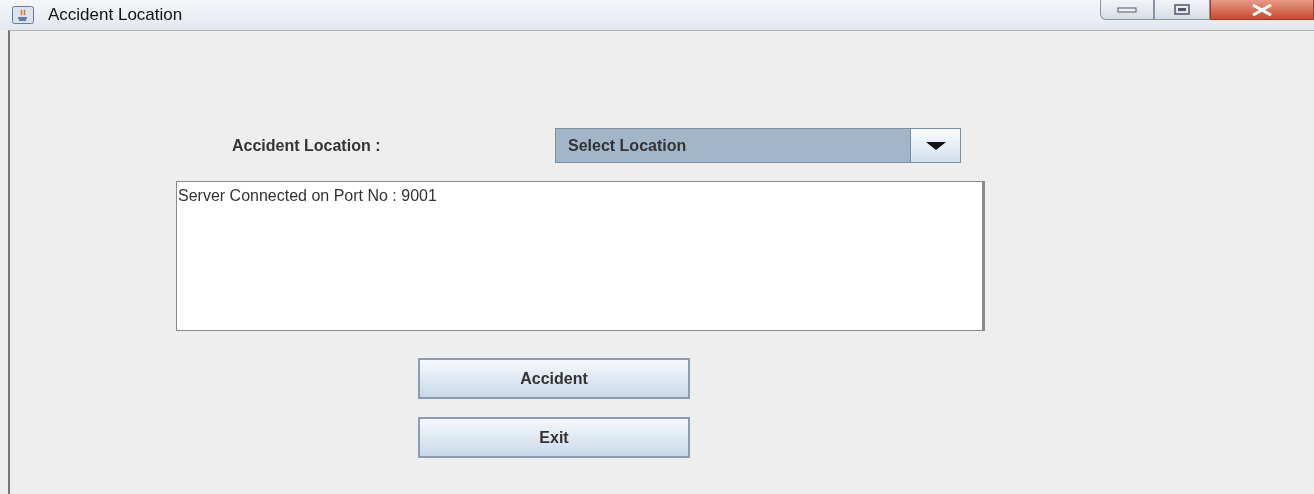  I want to click on maximize-icon, so click(1182, 9).